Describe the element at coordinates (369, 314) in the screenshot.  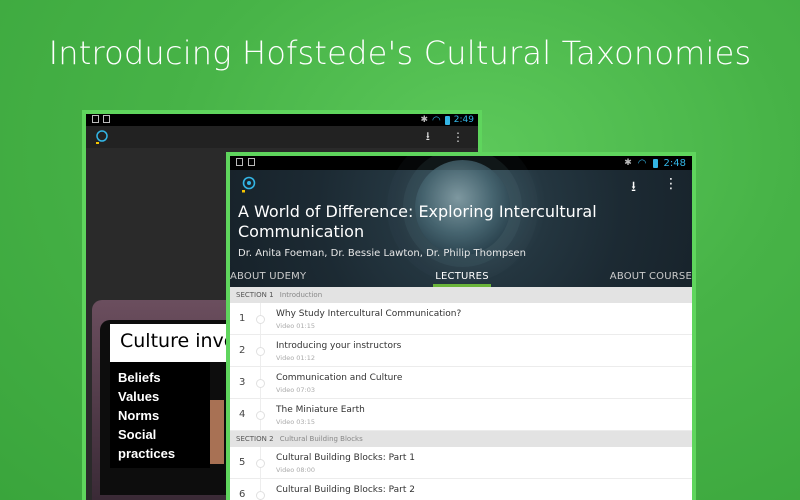
I see `lecture-title: Why Study Intercultural Communication?` at that location.